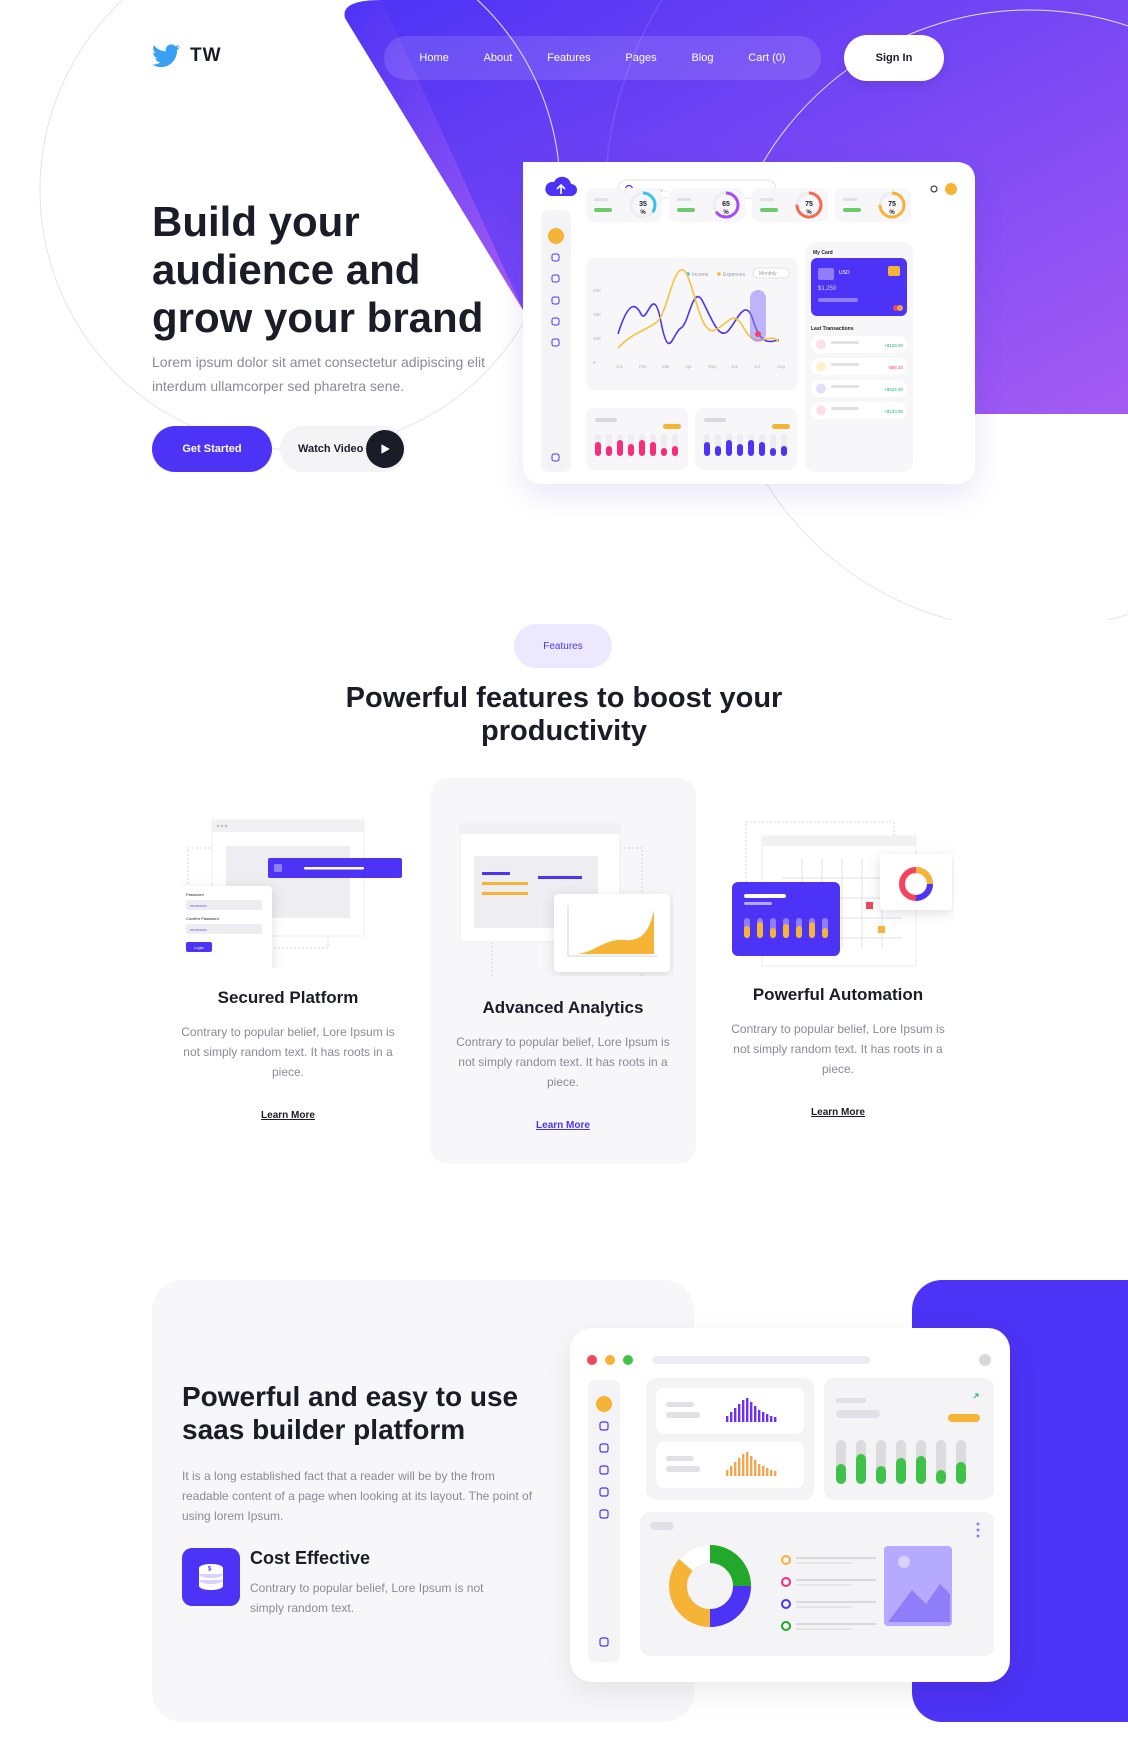 This screenshot has width=1128, height=1760. I want to click on nav-pages: Pages, so click(640, 58).